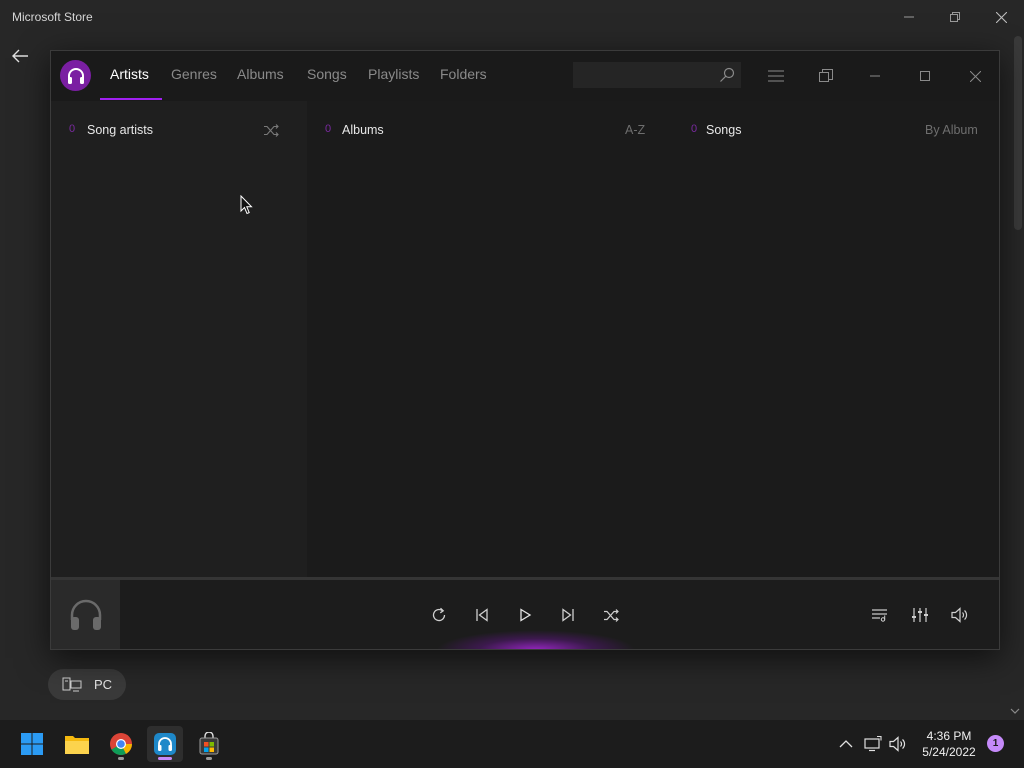 The image size is (1024, 768). I want to click on taskbar-clock: 4:36 PM 5/24/2022, so click(949, 744).